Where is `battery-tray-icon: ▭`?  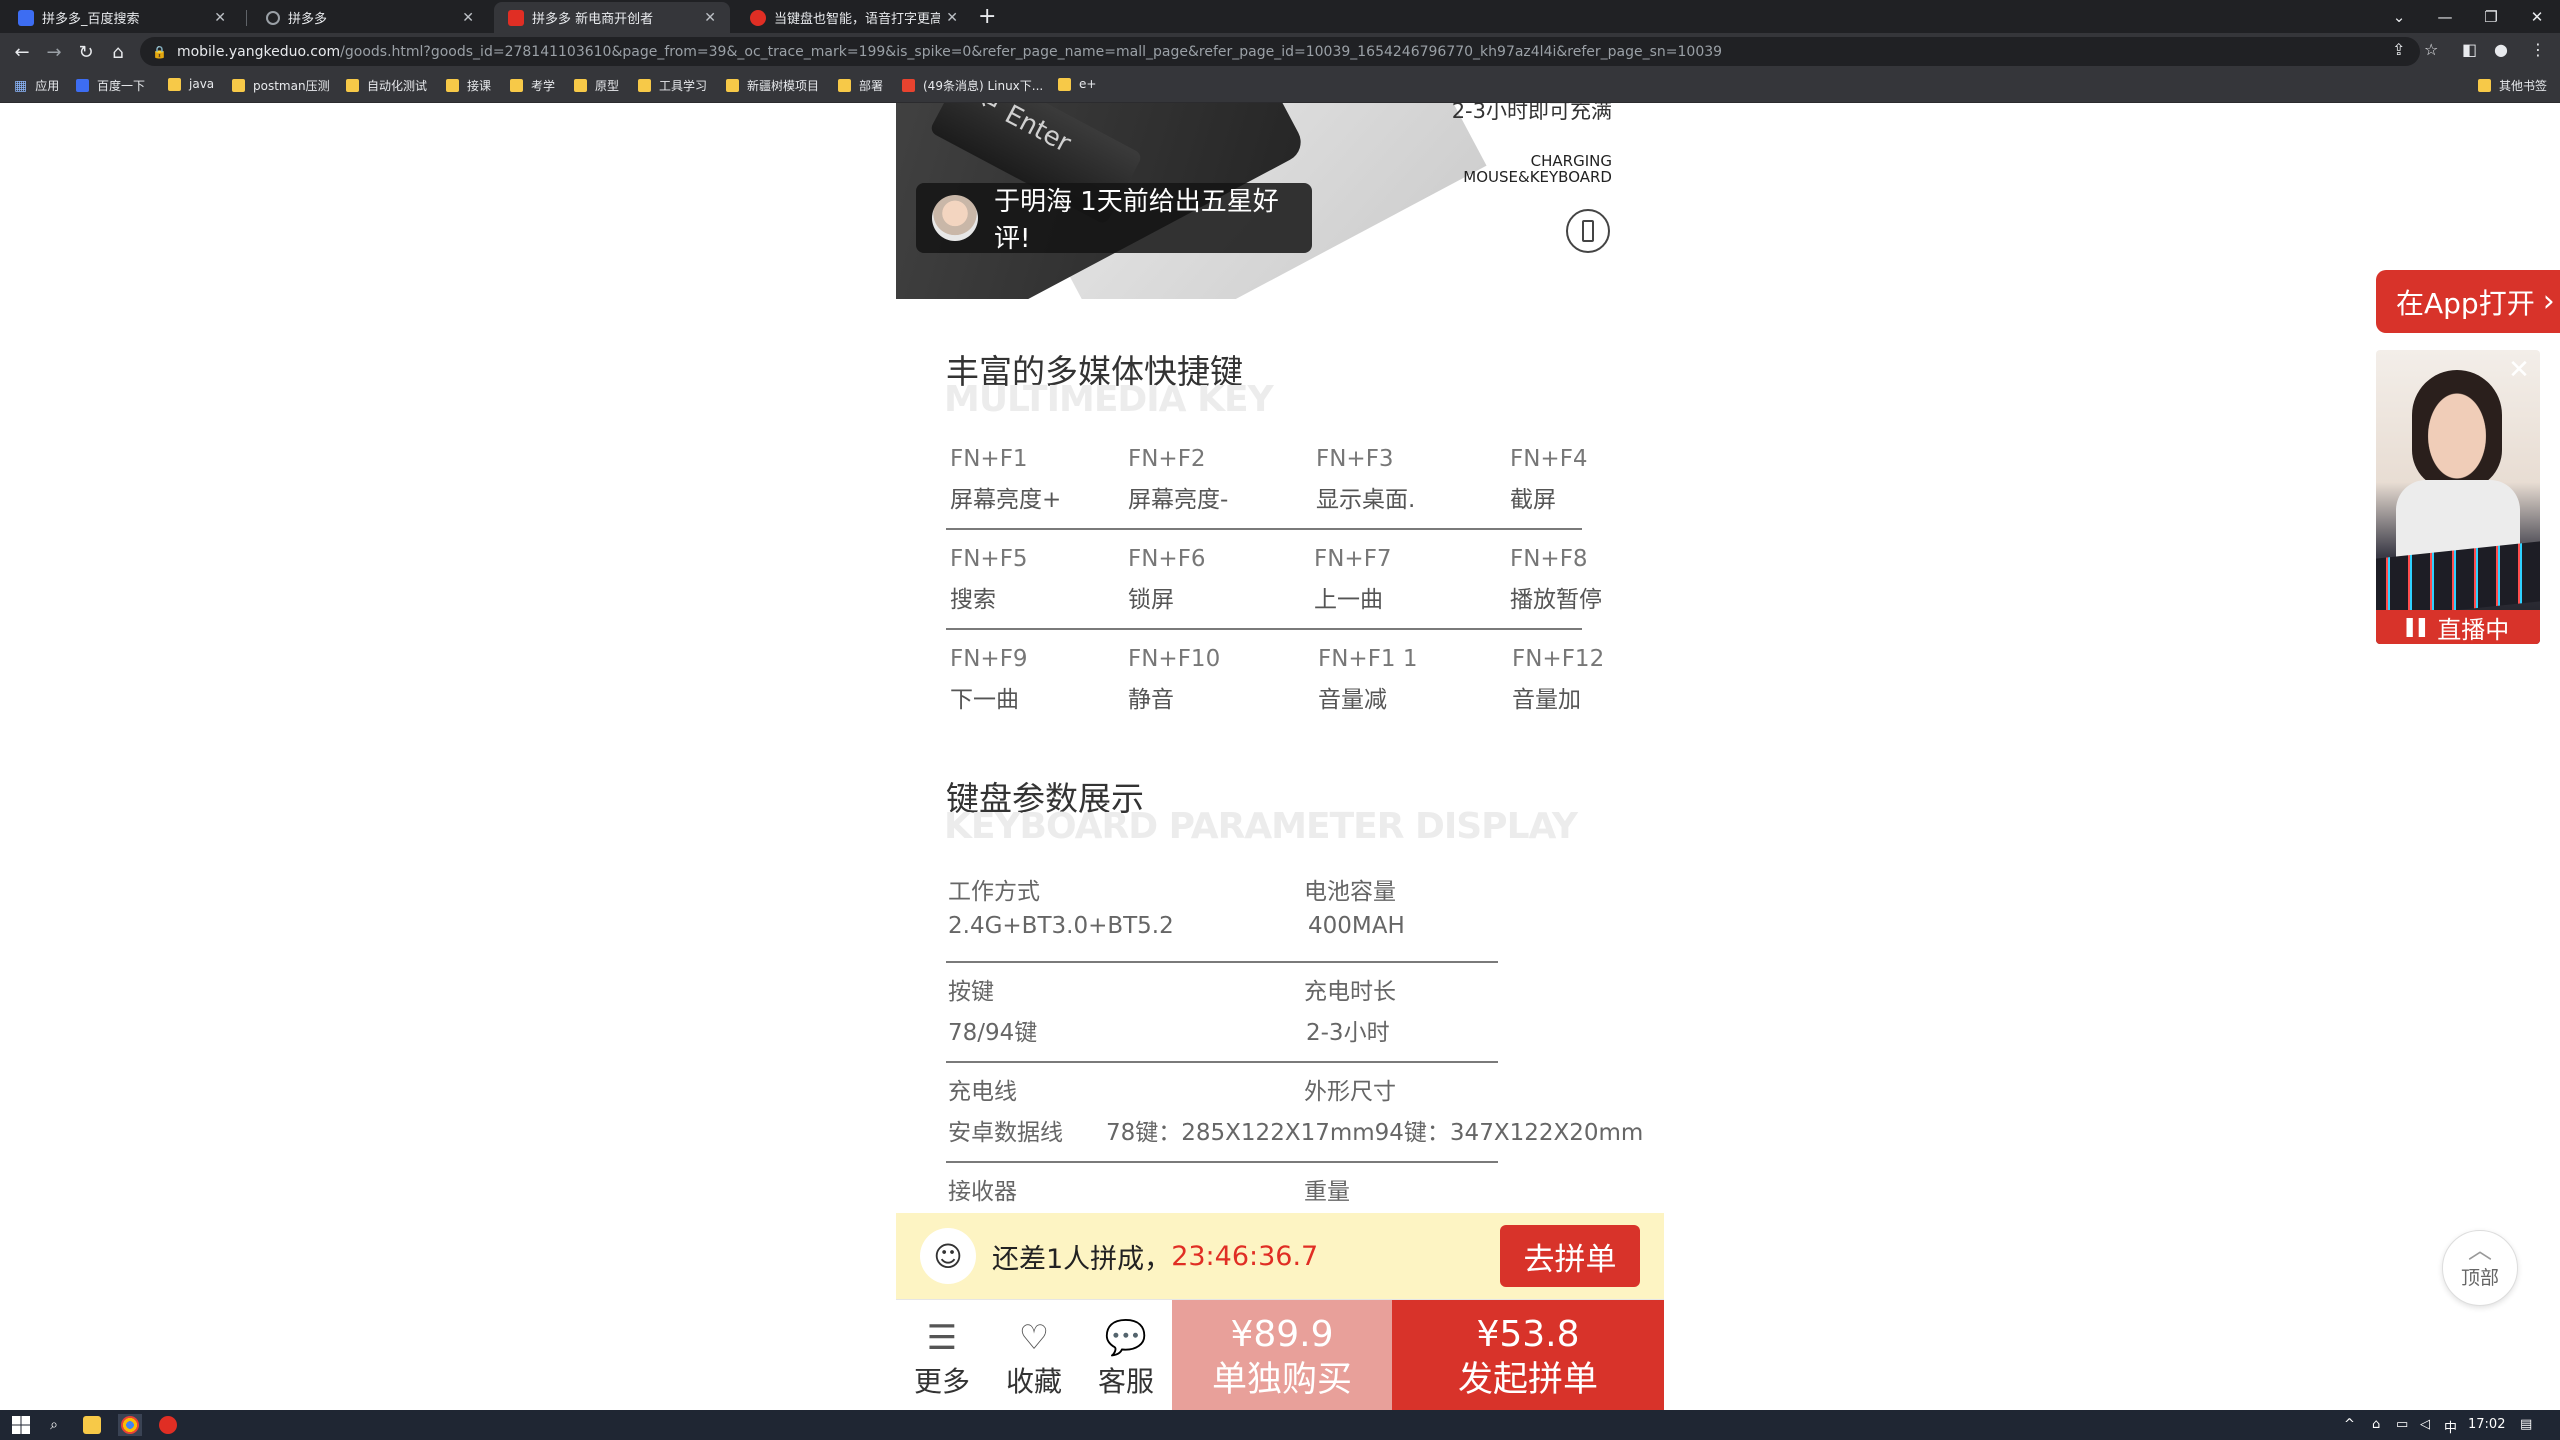
battery-tray-icon: ▭ is located at coordinates (2402, 1424).